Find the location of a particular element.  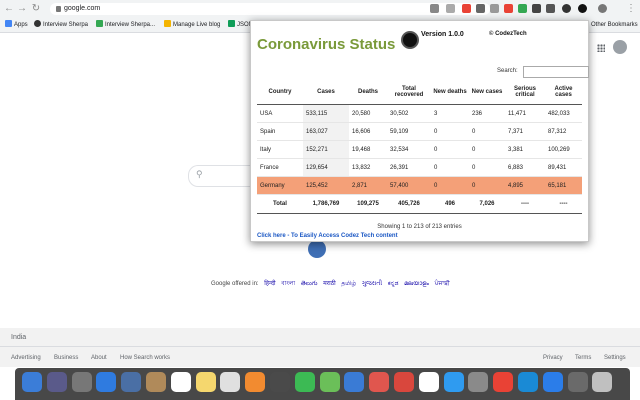

column-header: Cases is located at coordinates (326, 92).